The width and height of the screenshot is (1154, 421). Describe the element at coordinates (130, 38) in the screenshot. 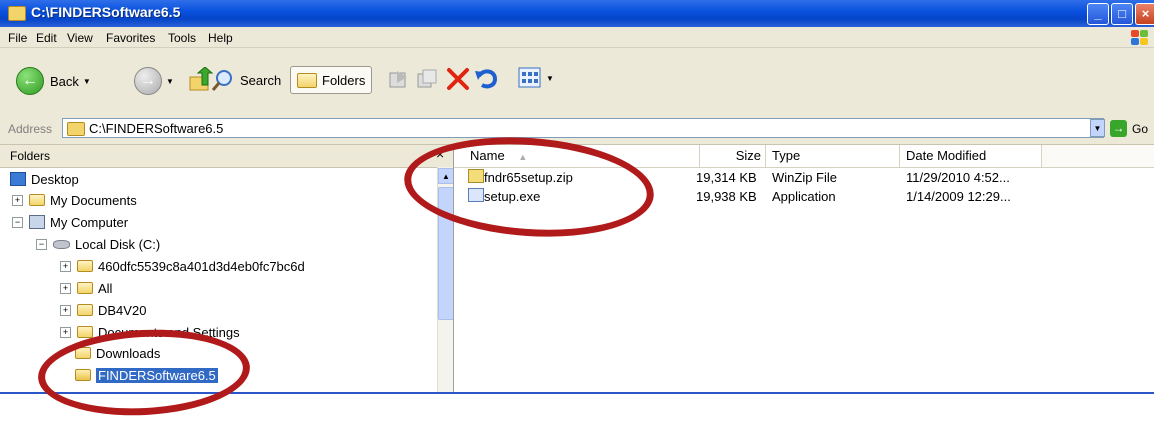

I see `menu-favorites: Favorites` at that location.